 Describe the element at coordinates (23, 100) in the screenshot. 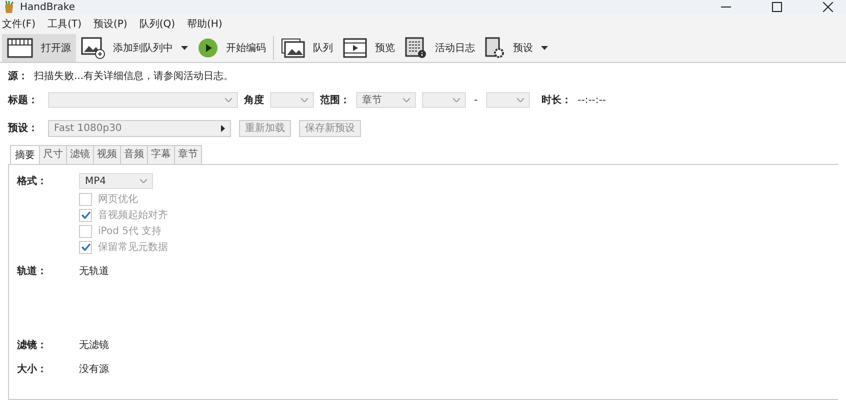

I see `title-label: 标题：` at that location.